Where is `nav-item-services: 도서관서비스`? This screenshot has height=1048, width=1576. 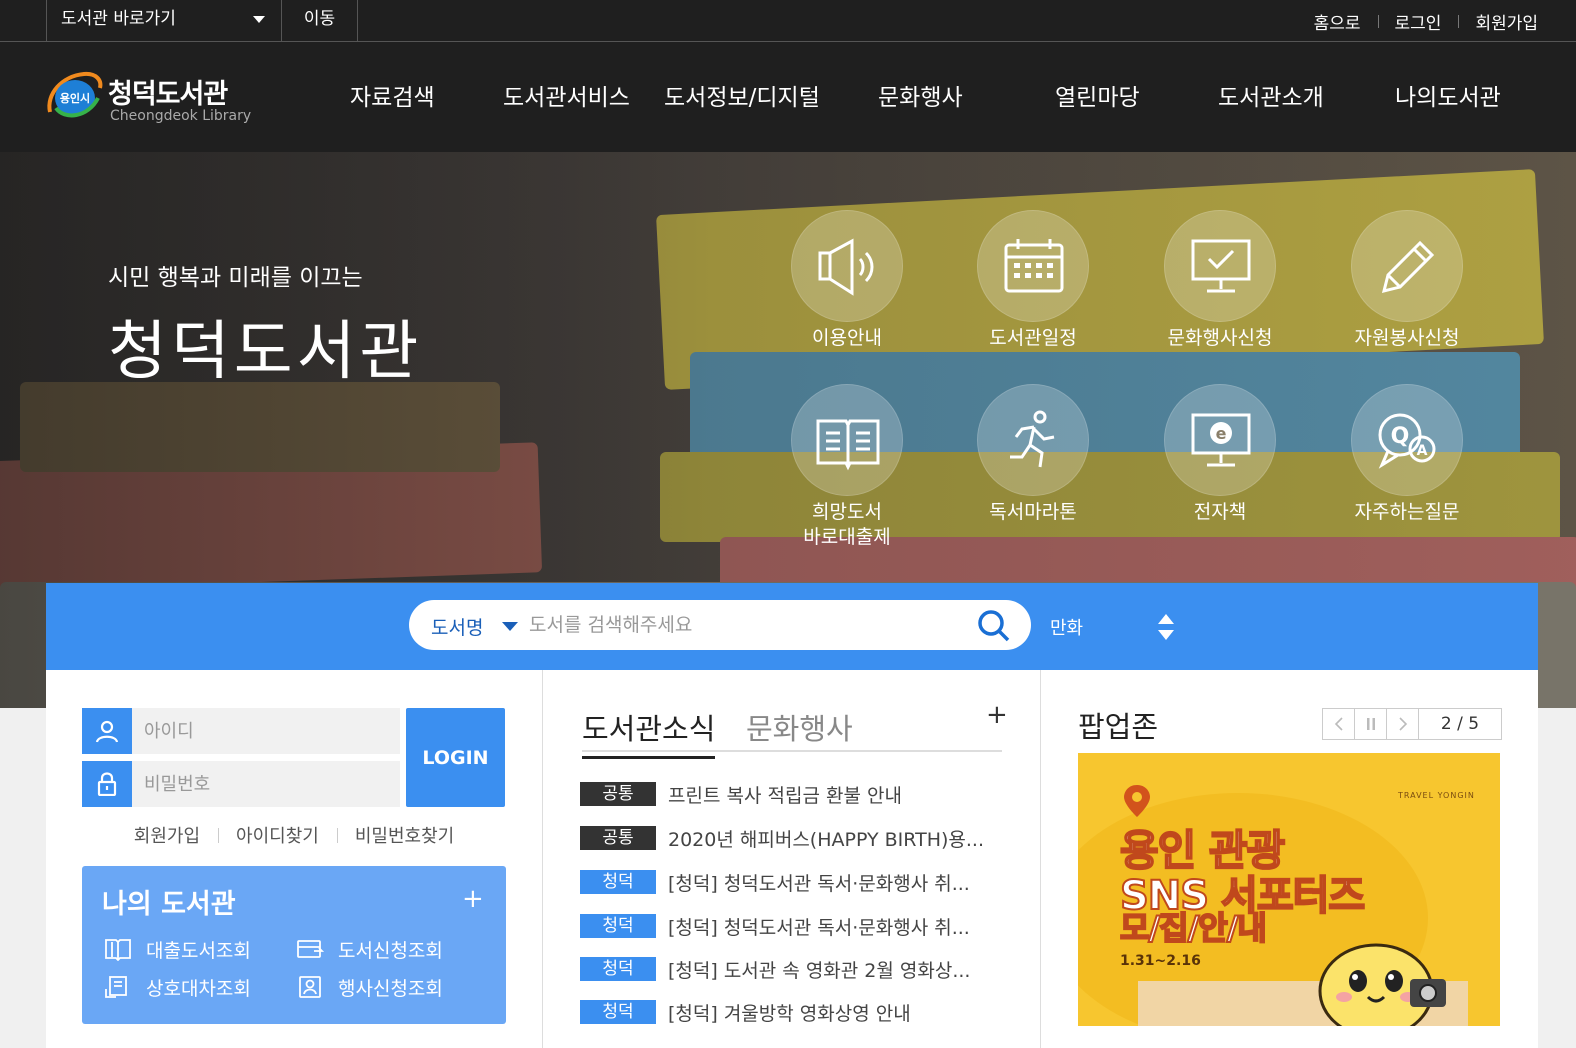 nav-item-services: 도서관서비스 is located at coordinates (566, 95).